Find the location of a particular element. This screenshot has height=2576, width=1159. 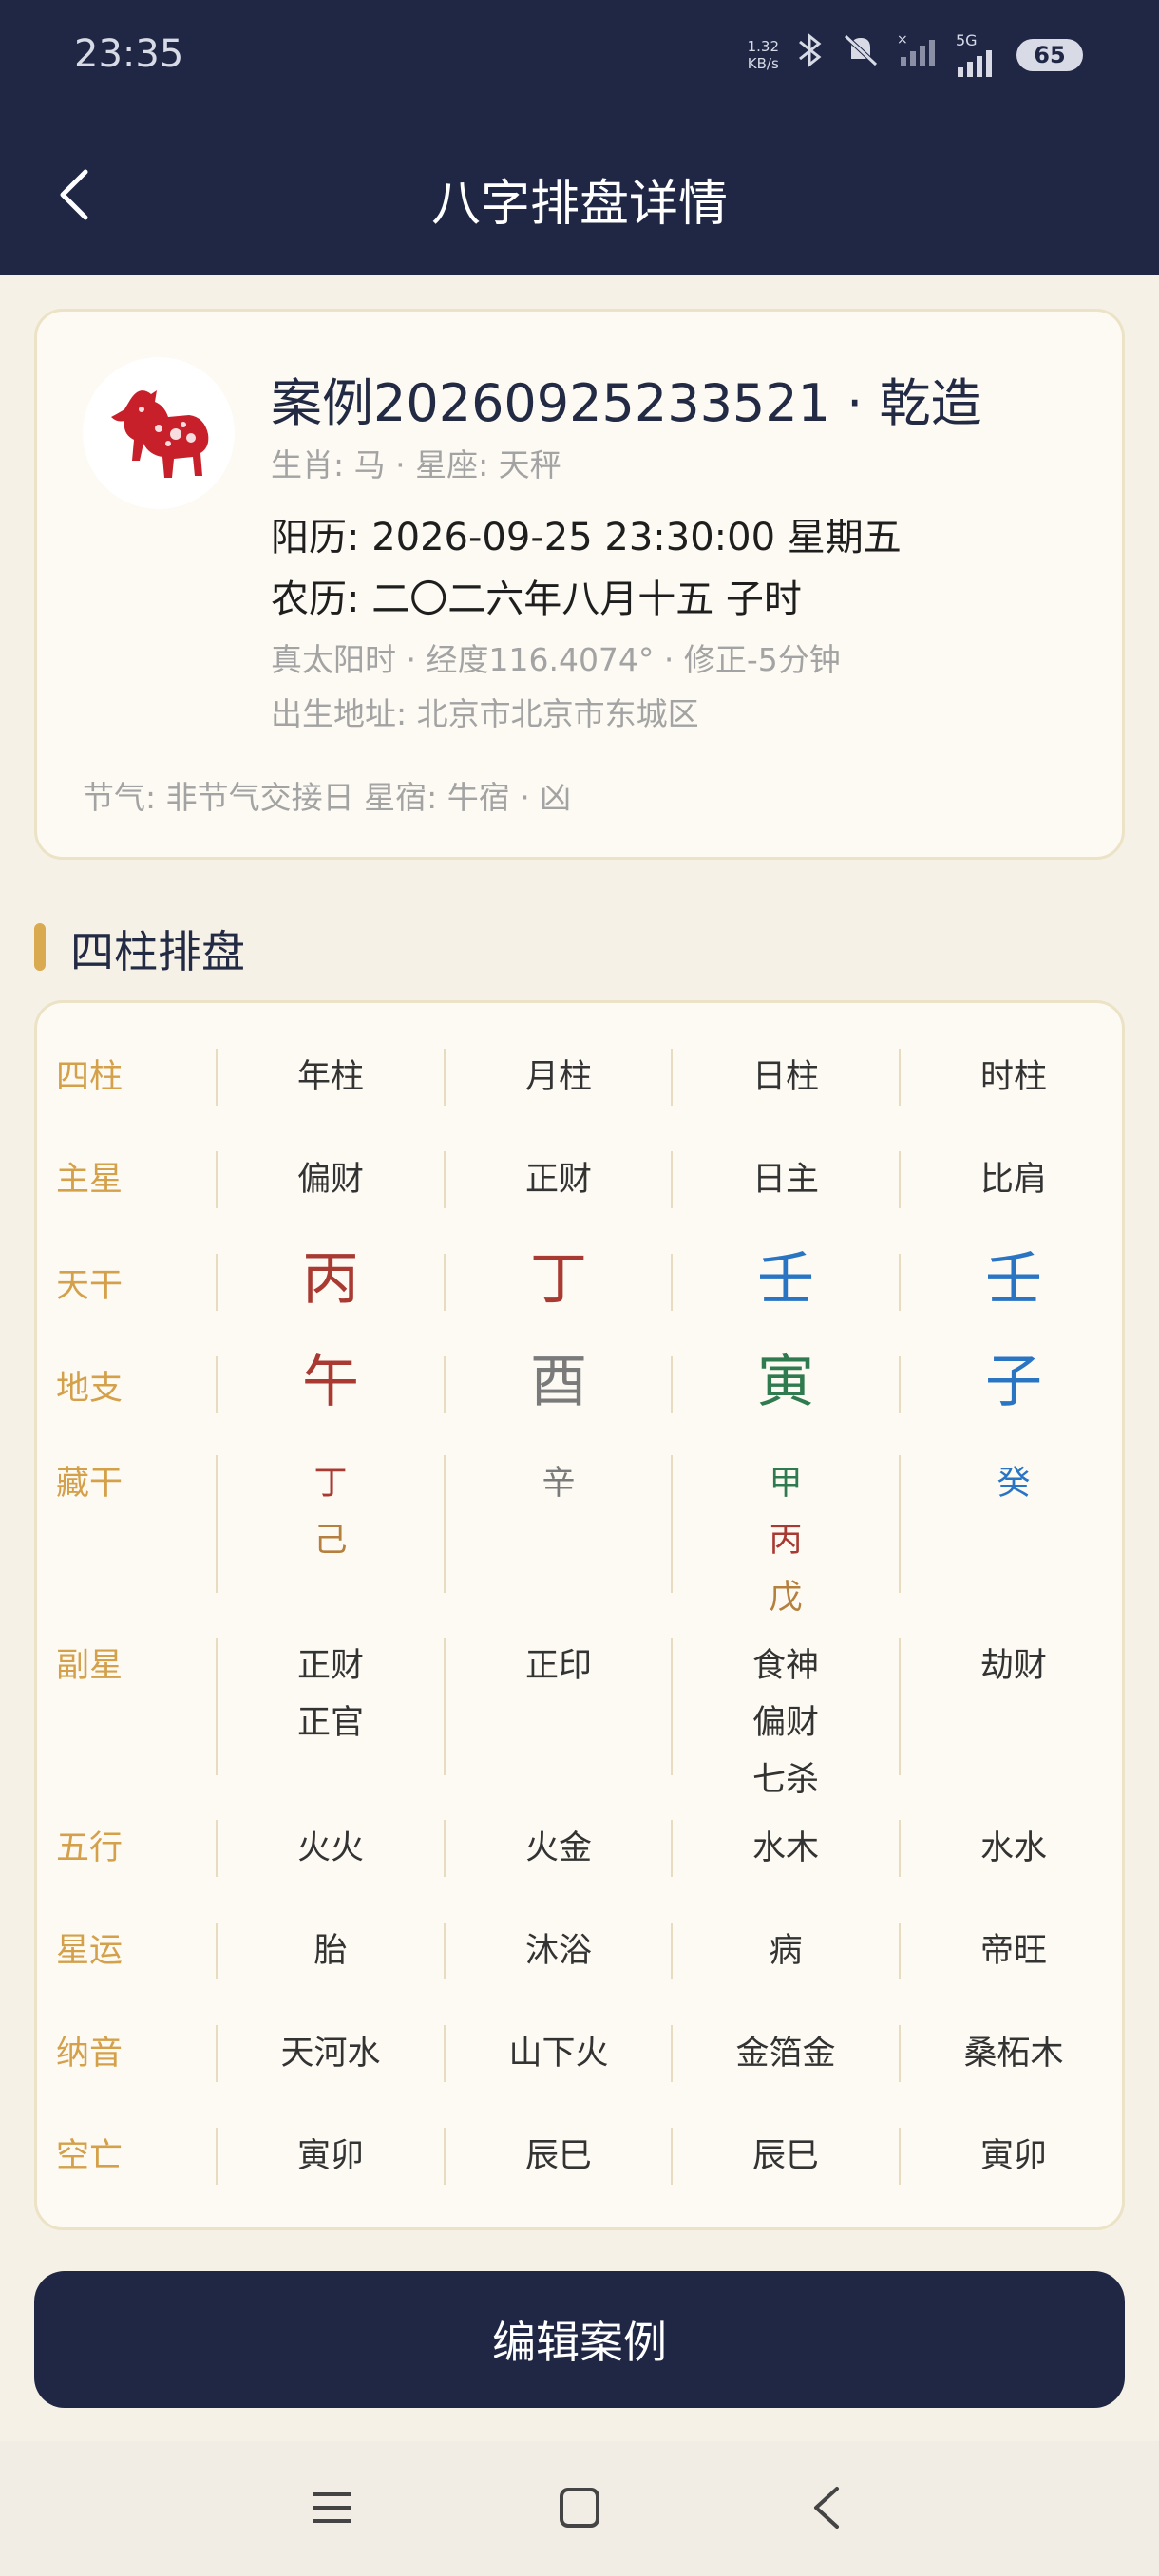

earthly-branch: 寅 is located at coordinates (785, 1382).